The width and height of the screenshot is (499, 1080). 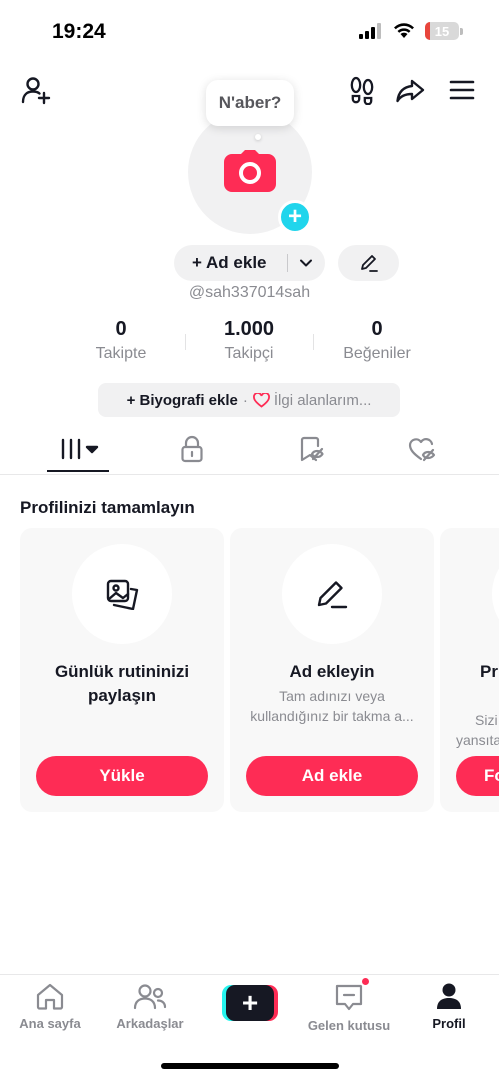 I want to click on footprints-icon, so click(x=362, y=90).